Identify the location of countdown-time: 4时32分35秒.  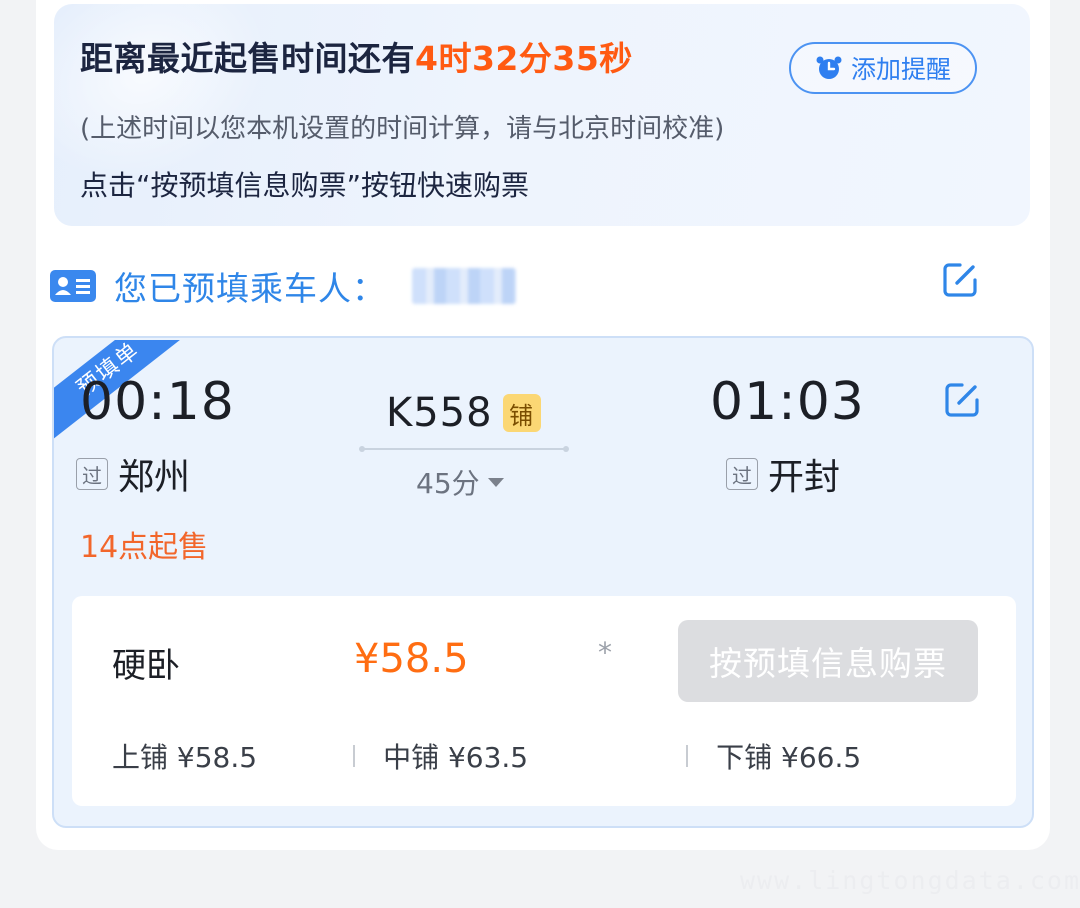
(524, 58).